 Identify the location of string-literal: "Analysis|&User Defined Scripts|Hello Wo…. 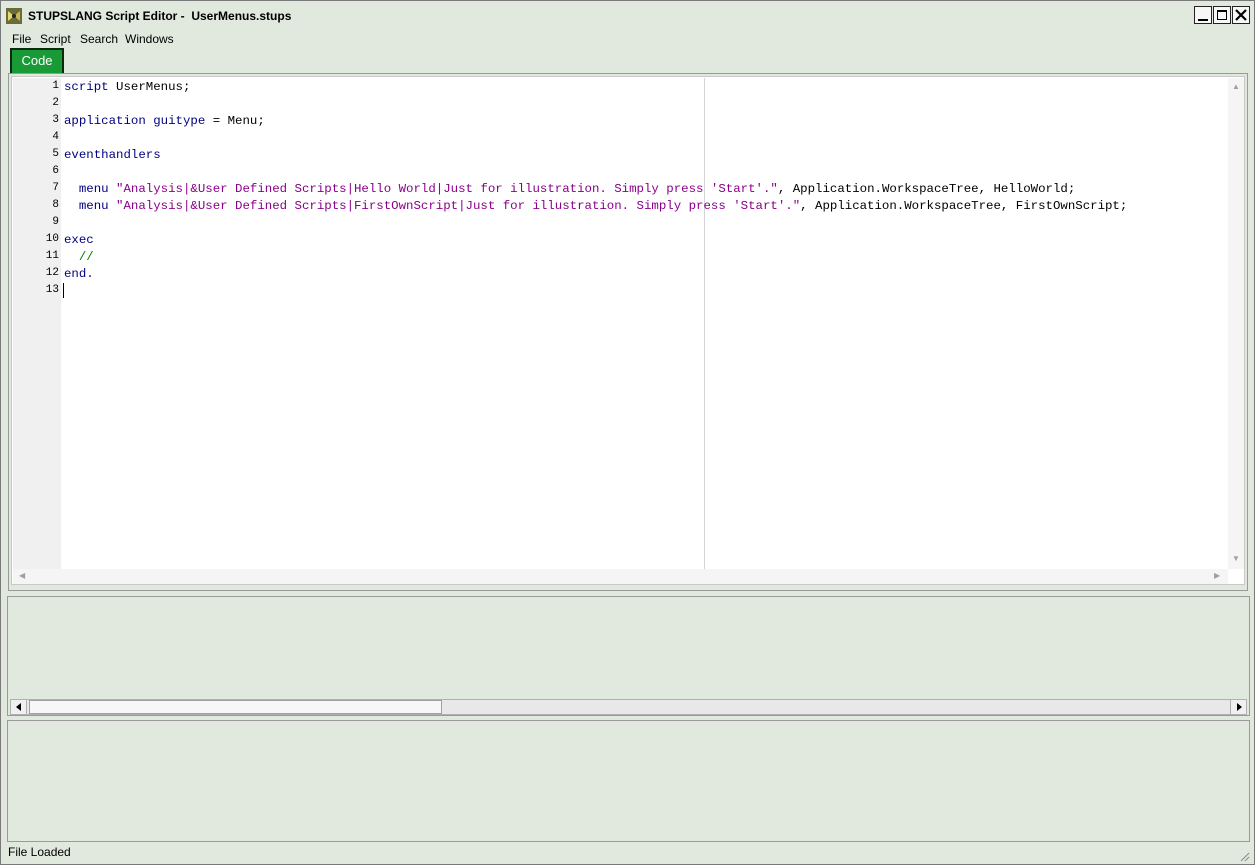
(443, 189).